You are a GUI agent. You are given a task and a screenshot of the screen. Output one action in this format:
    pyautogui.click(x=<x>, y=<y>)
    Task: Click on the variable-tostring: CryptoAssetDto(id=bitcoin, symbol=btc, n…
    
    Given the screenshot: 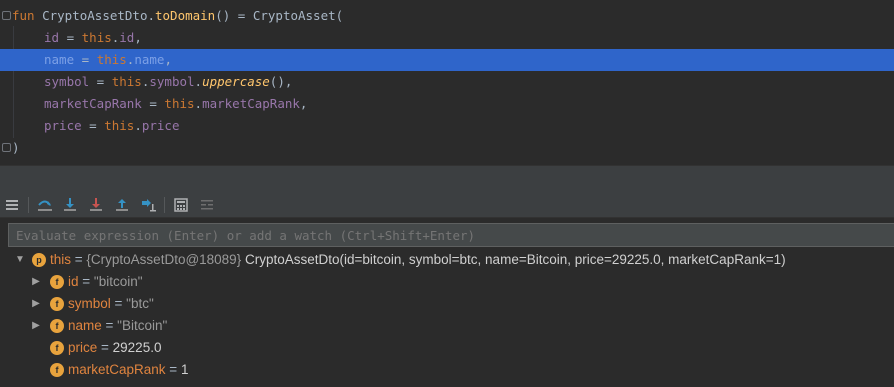 What is the action you would take?
    pyautogui.click(x=513, y=259)
    